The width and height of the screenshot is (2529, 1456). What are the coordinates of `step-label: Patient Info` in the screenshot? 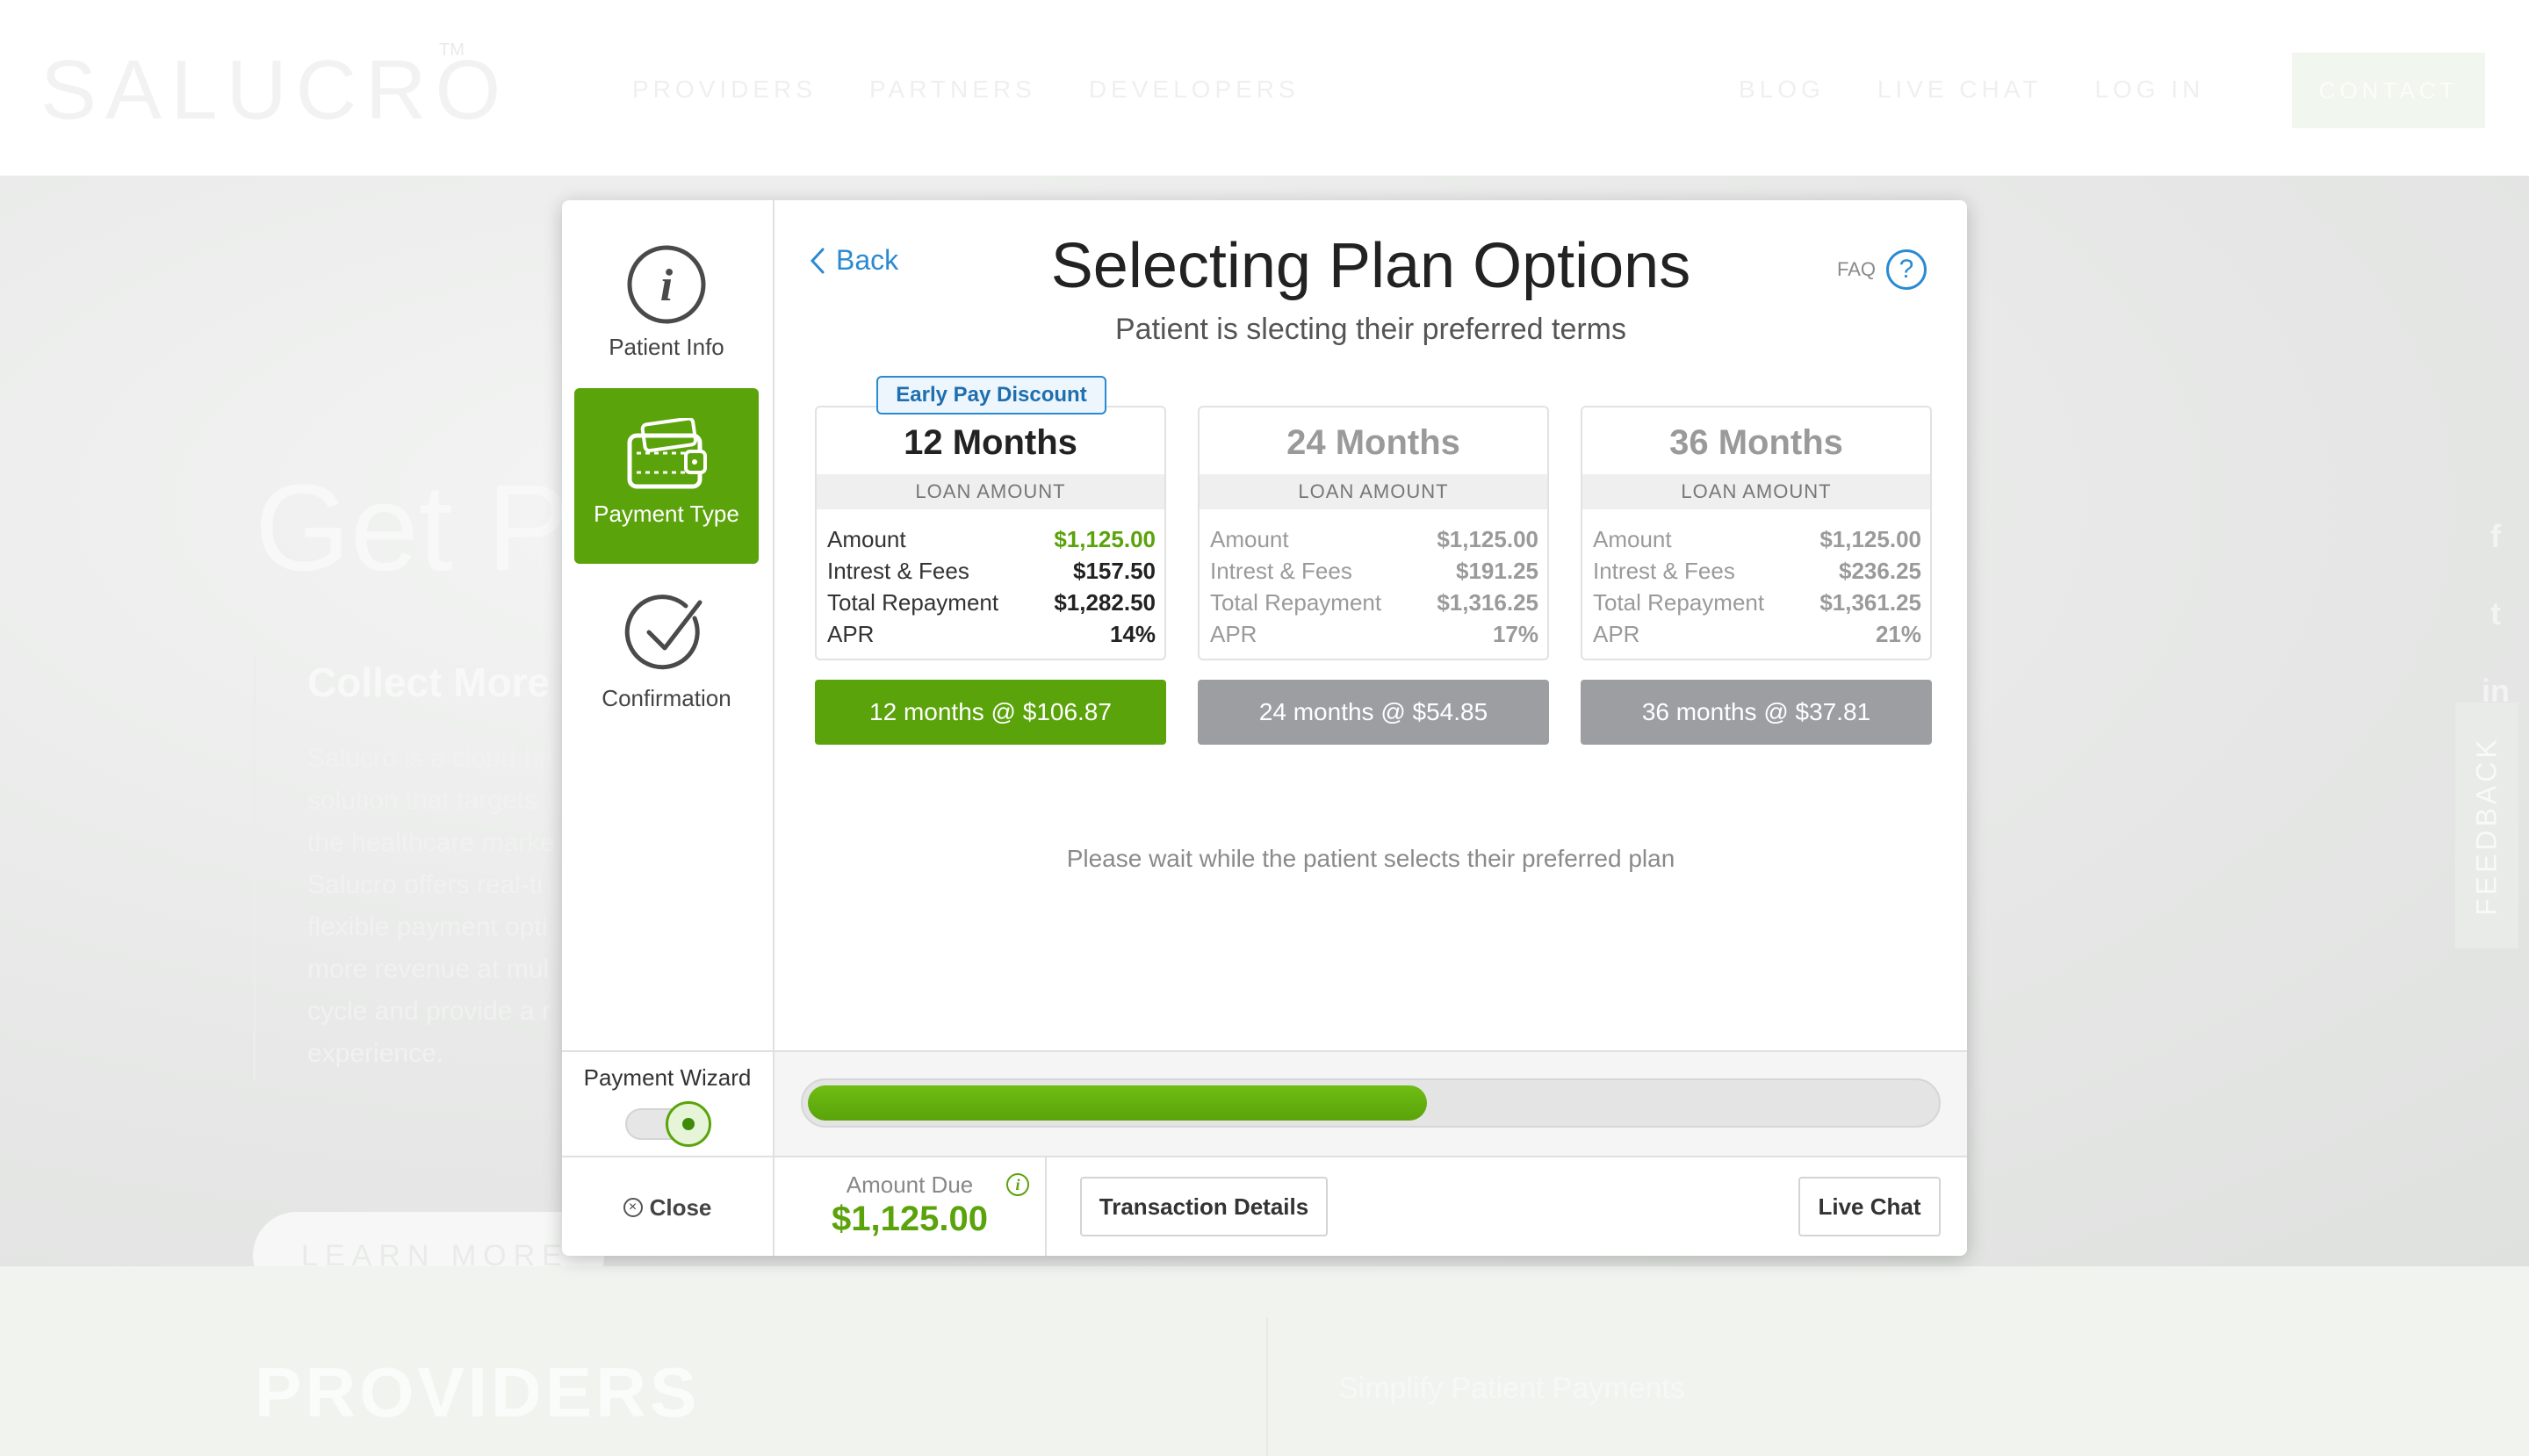 It's located at (667, 347).